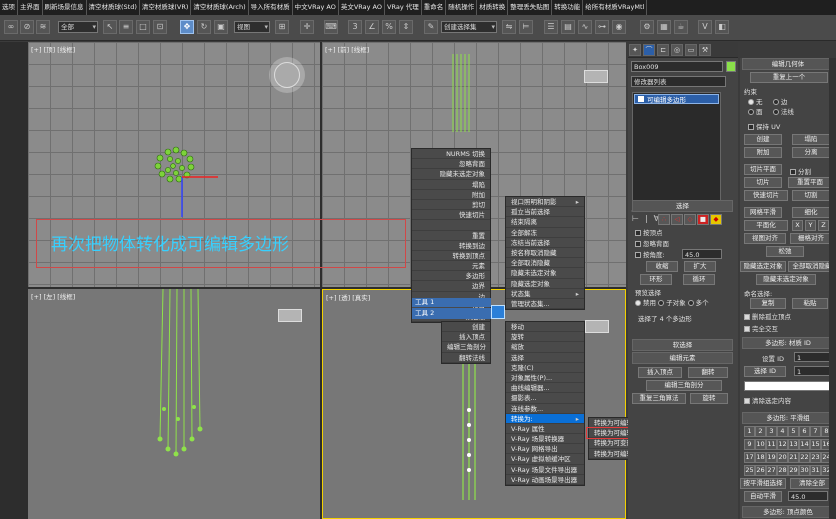  What do you see at coordinates (183, 374) in the screenshot?
I see `strands-object-left` at bounding box center [183, 374].